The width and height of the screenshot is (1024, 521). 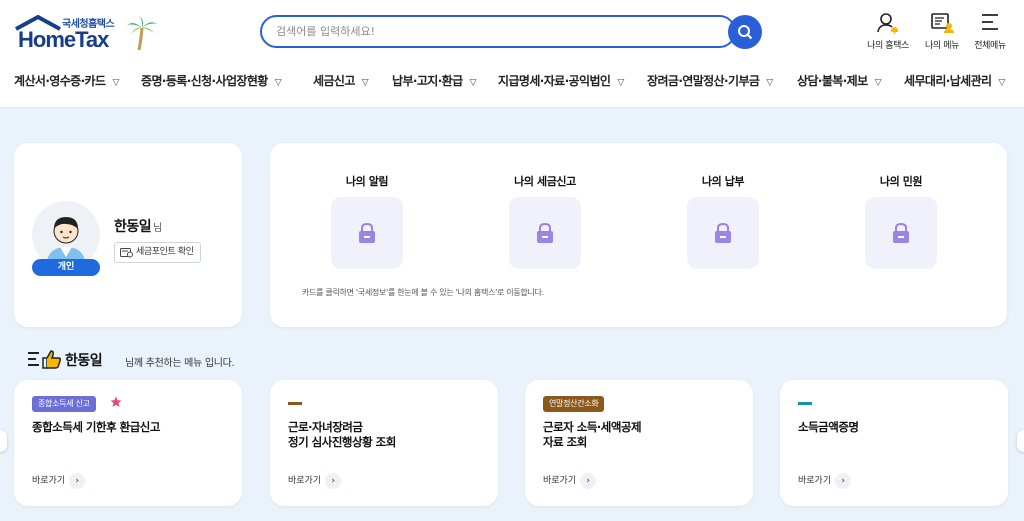 I want to click on tax-point-button: 세금포인트 확인, so click(x=157, y=252).